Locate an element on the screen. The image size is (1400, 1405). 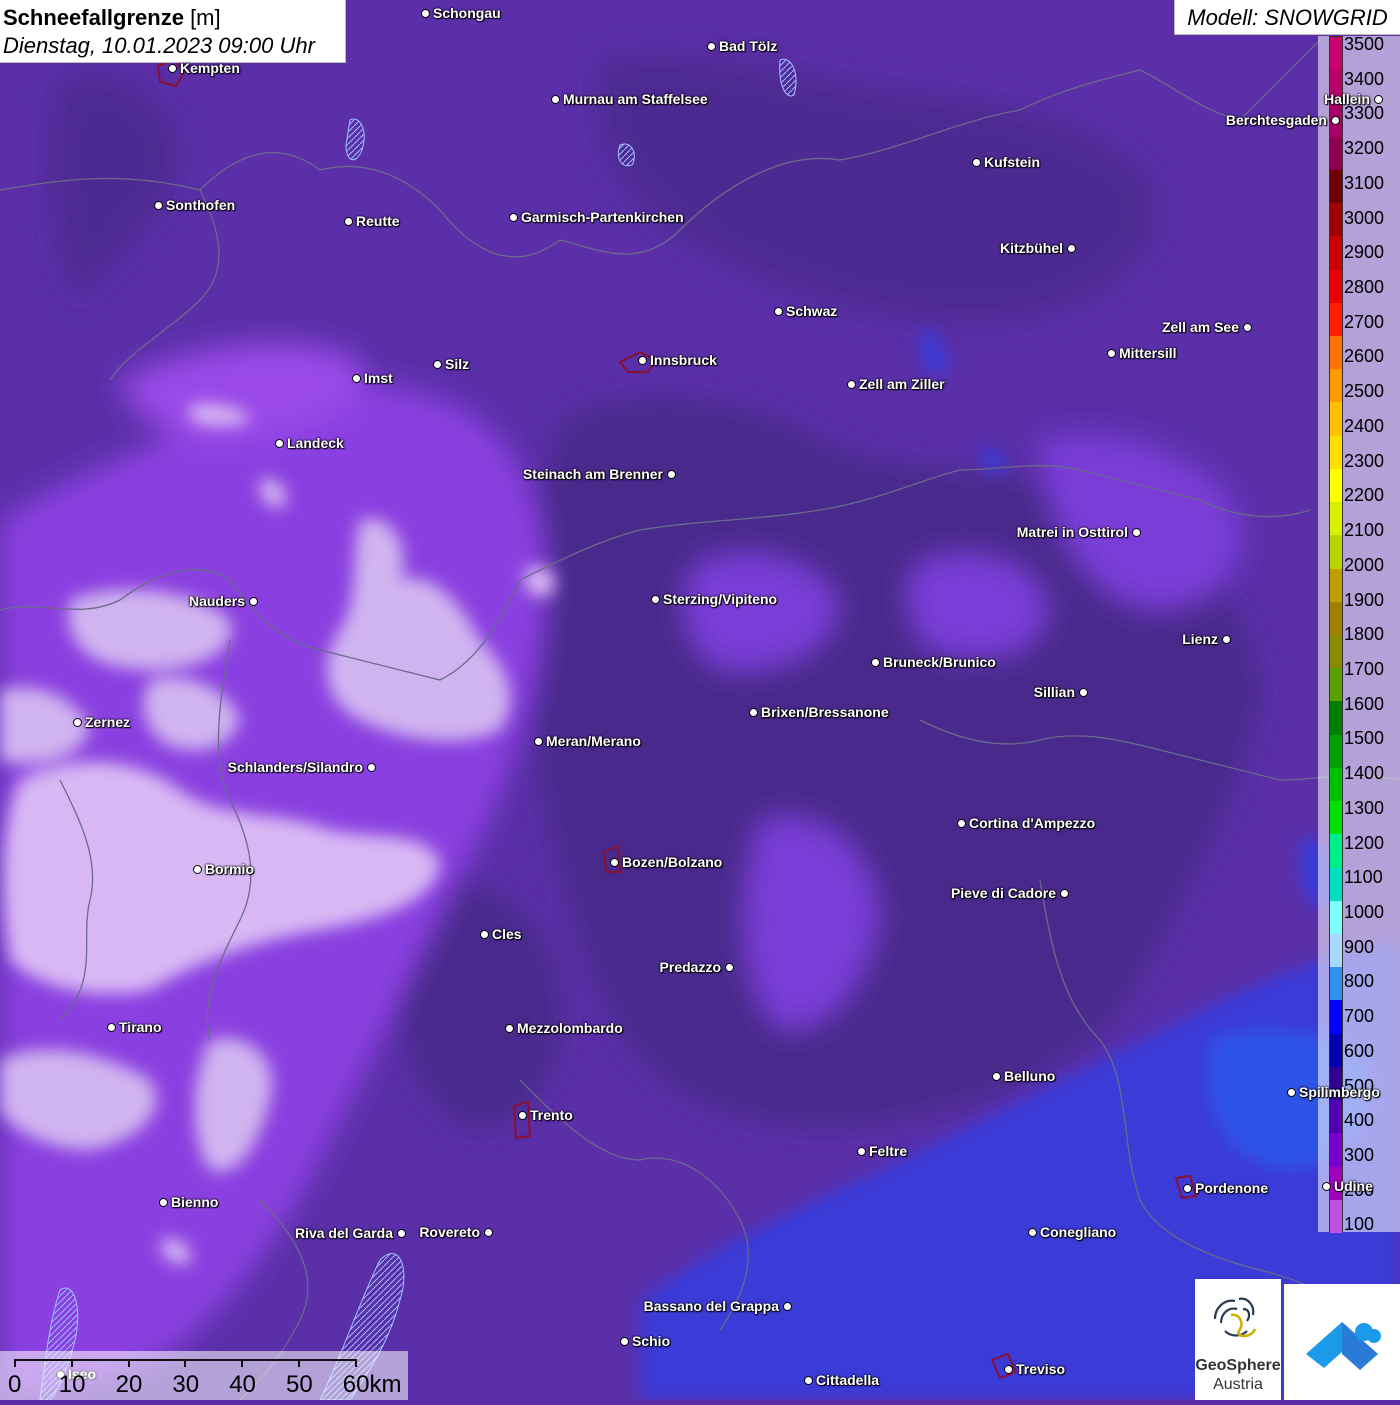
city-label: Berchtesgaden is located at coordinates (1276, 120).